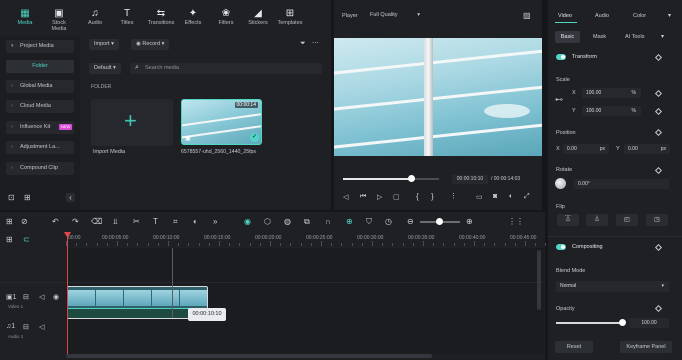  Describe the element at coordinates (417, 196) in the screenshot. I see `mark-in-bracket-icon: {` at that location.